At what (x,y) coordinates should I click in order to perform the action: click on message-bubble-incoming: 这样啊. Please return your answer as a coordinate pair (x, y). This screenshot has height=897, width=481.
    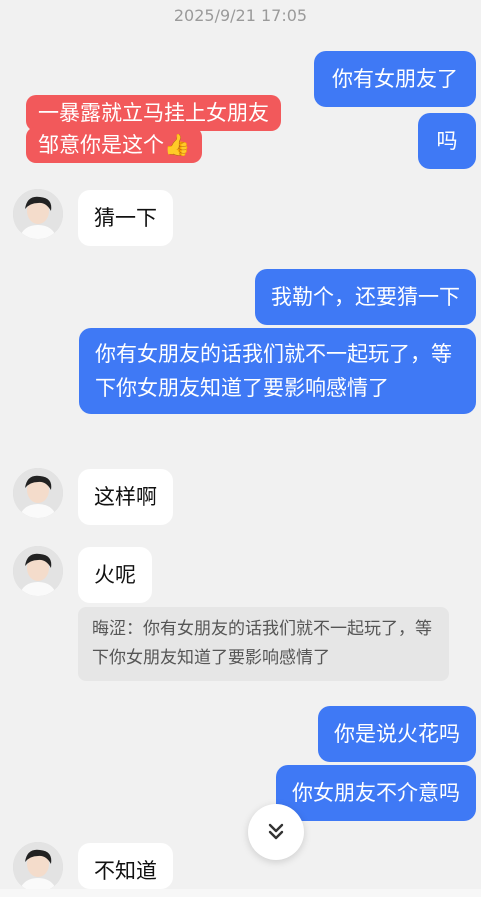
    Looking at the image, I should click on (125, 497).